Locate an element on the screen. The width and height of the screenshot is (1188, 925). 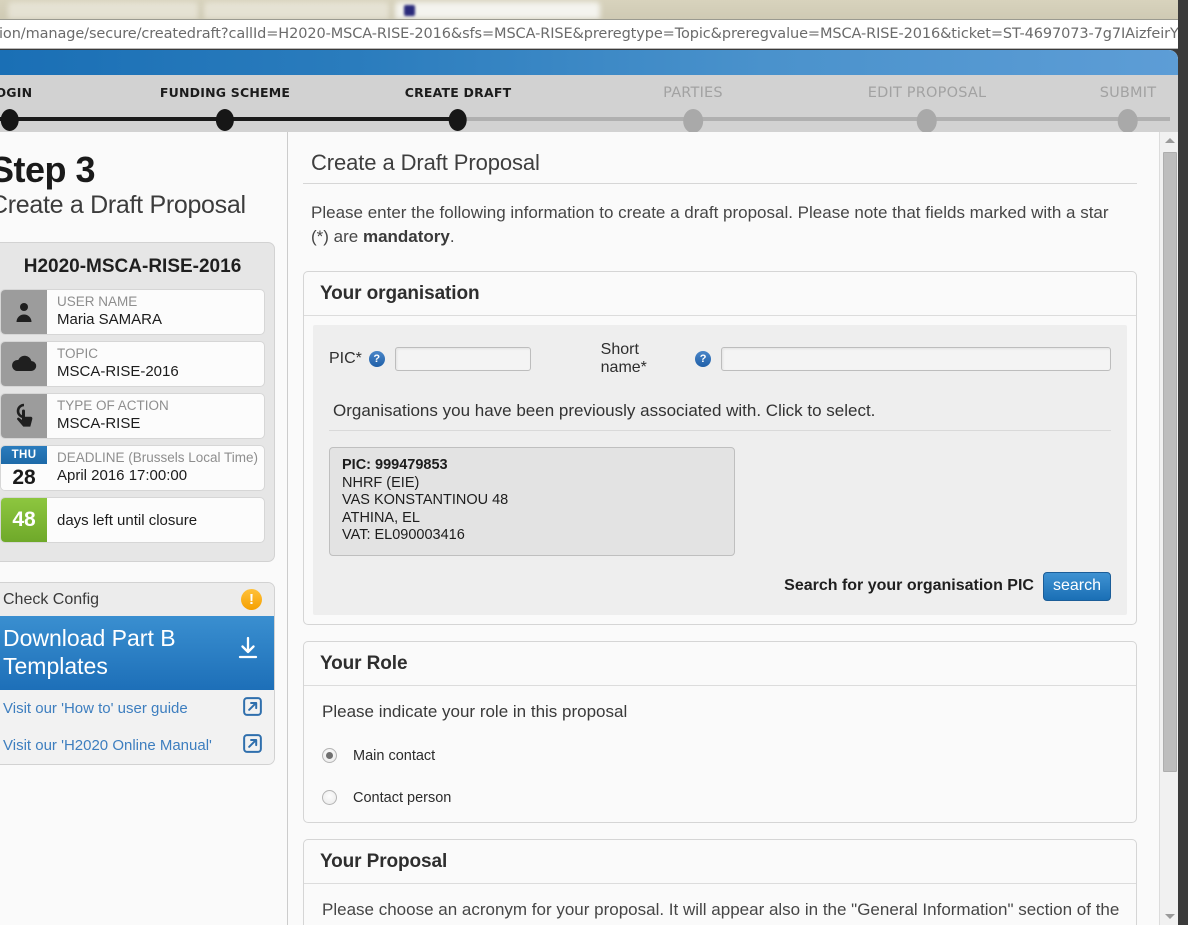
stepper-step-login: LOGIN is located at coordinates (16, 103).